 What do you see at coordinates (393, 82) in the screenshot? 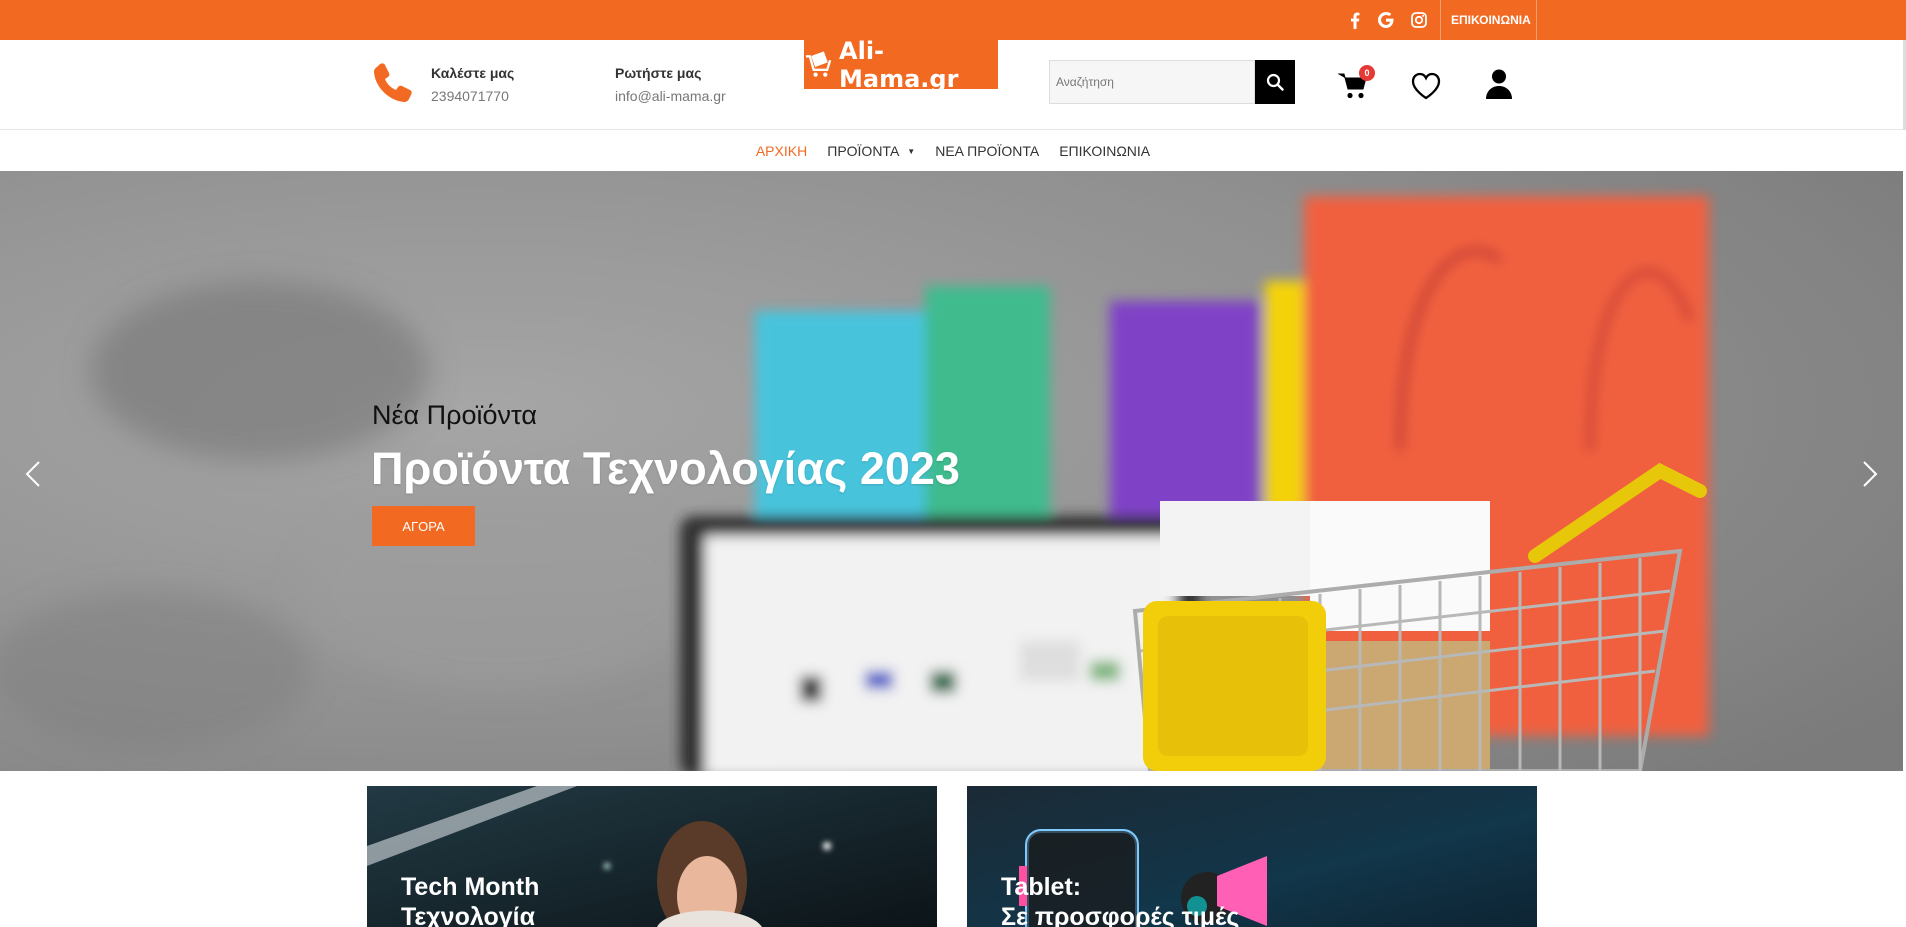
I see `phone-icon` at bounding box center [393, 82].